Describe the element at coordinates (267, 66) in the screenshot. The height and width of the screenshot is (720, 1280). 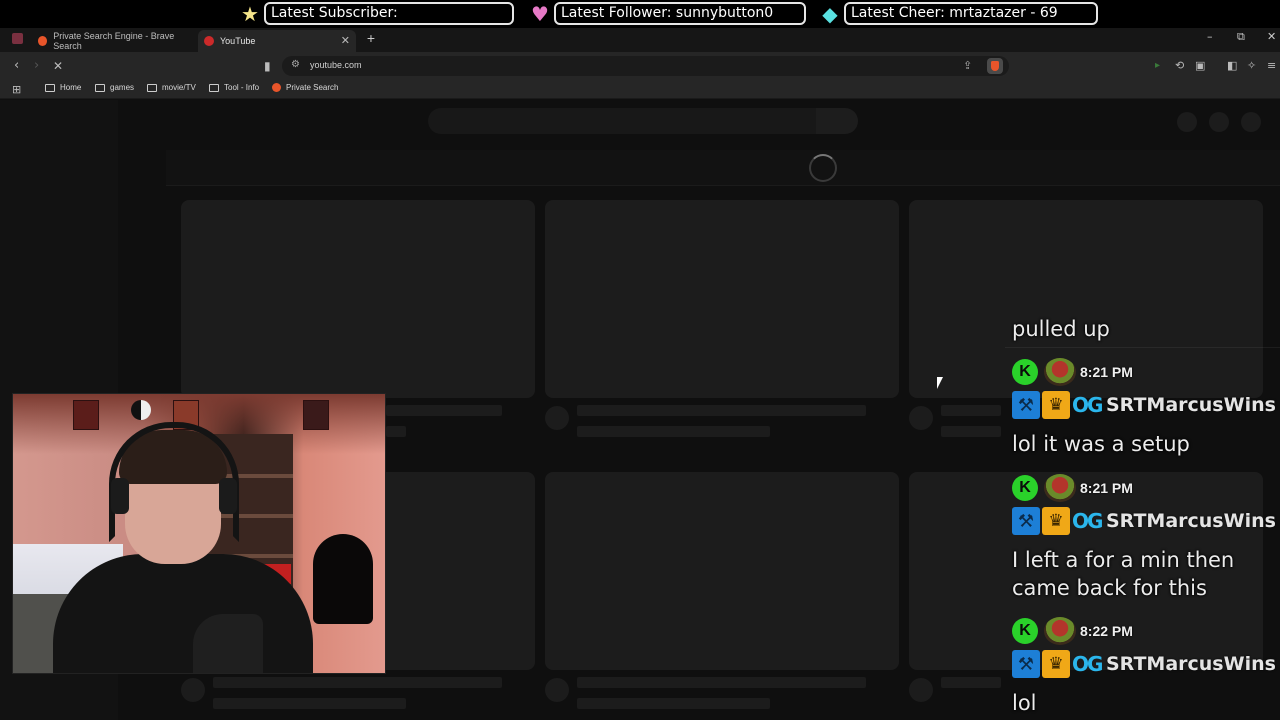
I see `bookmark-icon: ▮` at that location.